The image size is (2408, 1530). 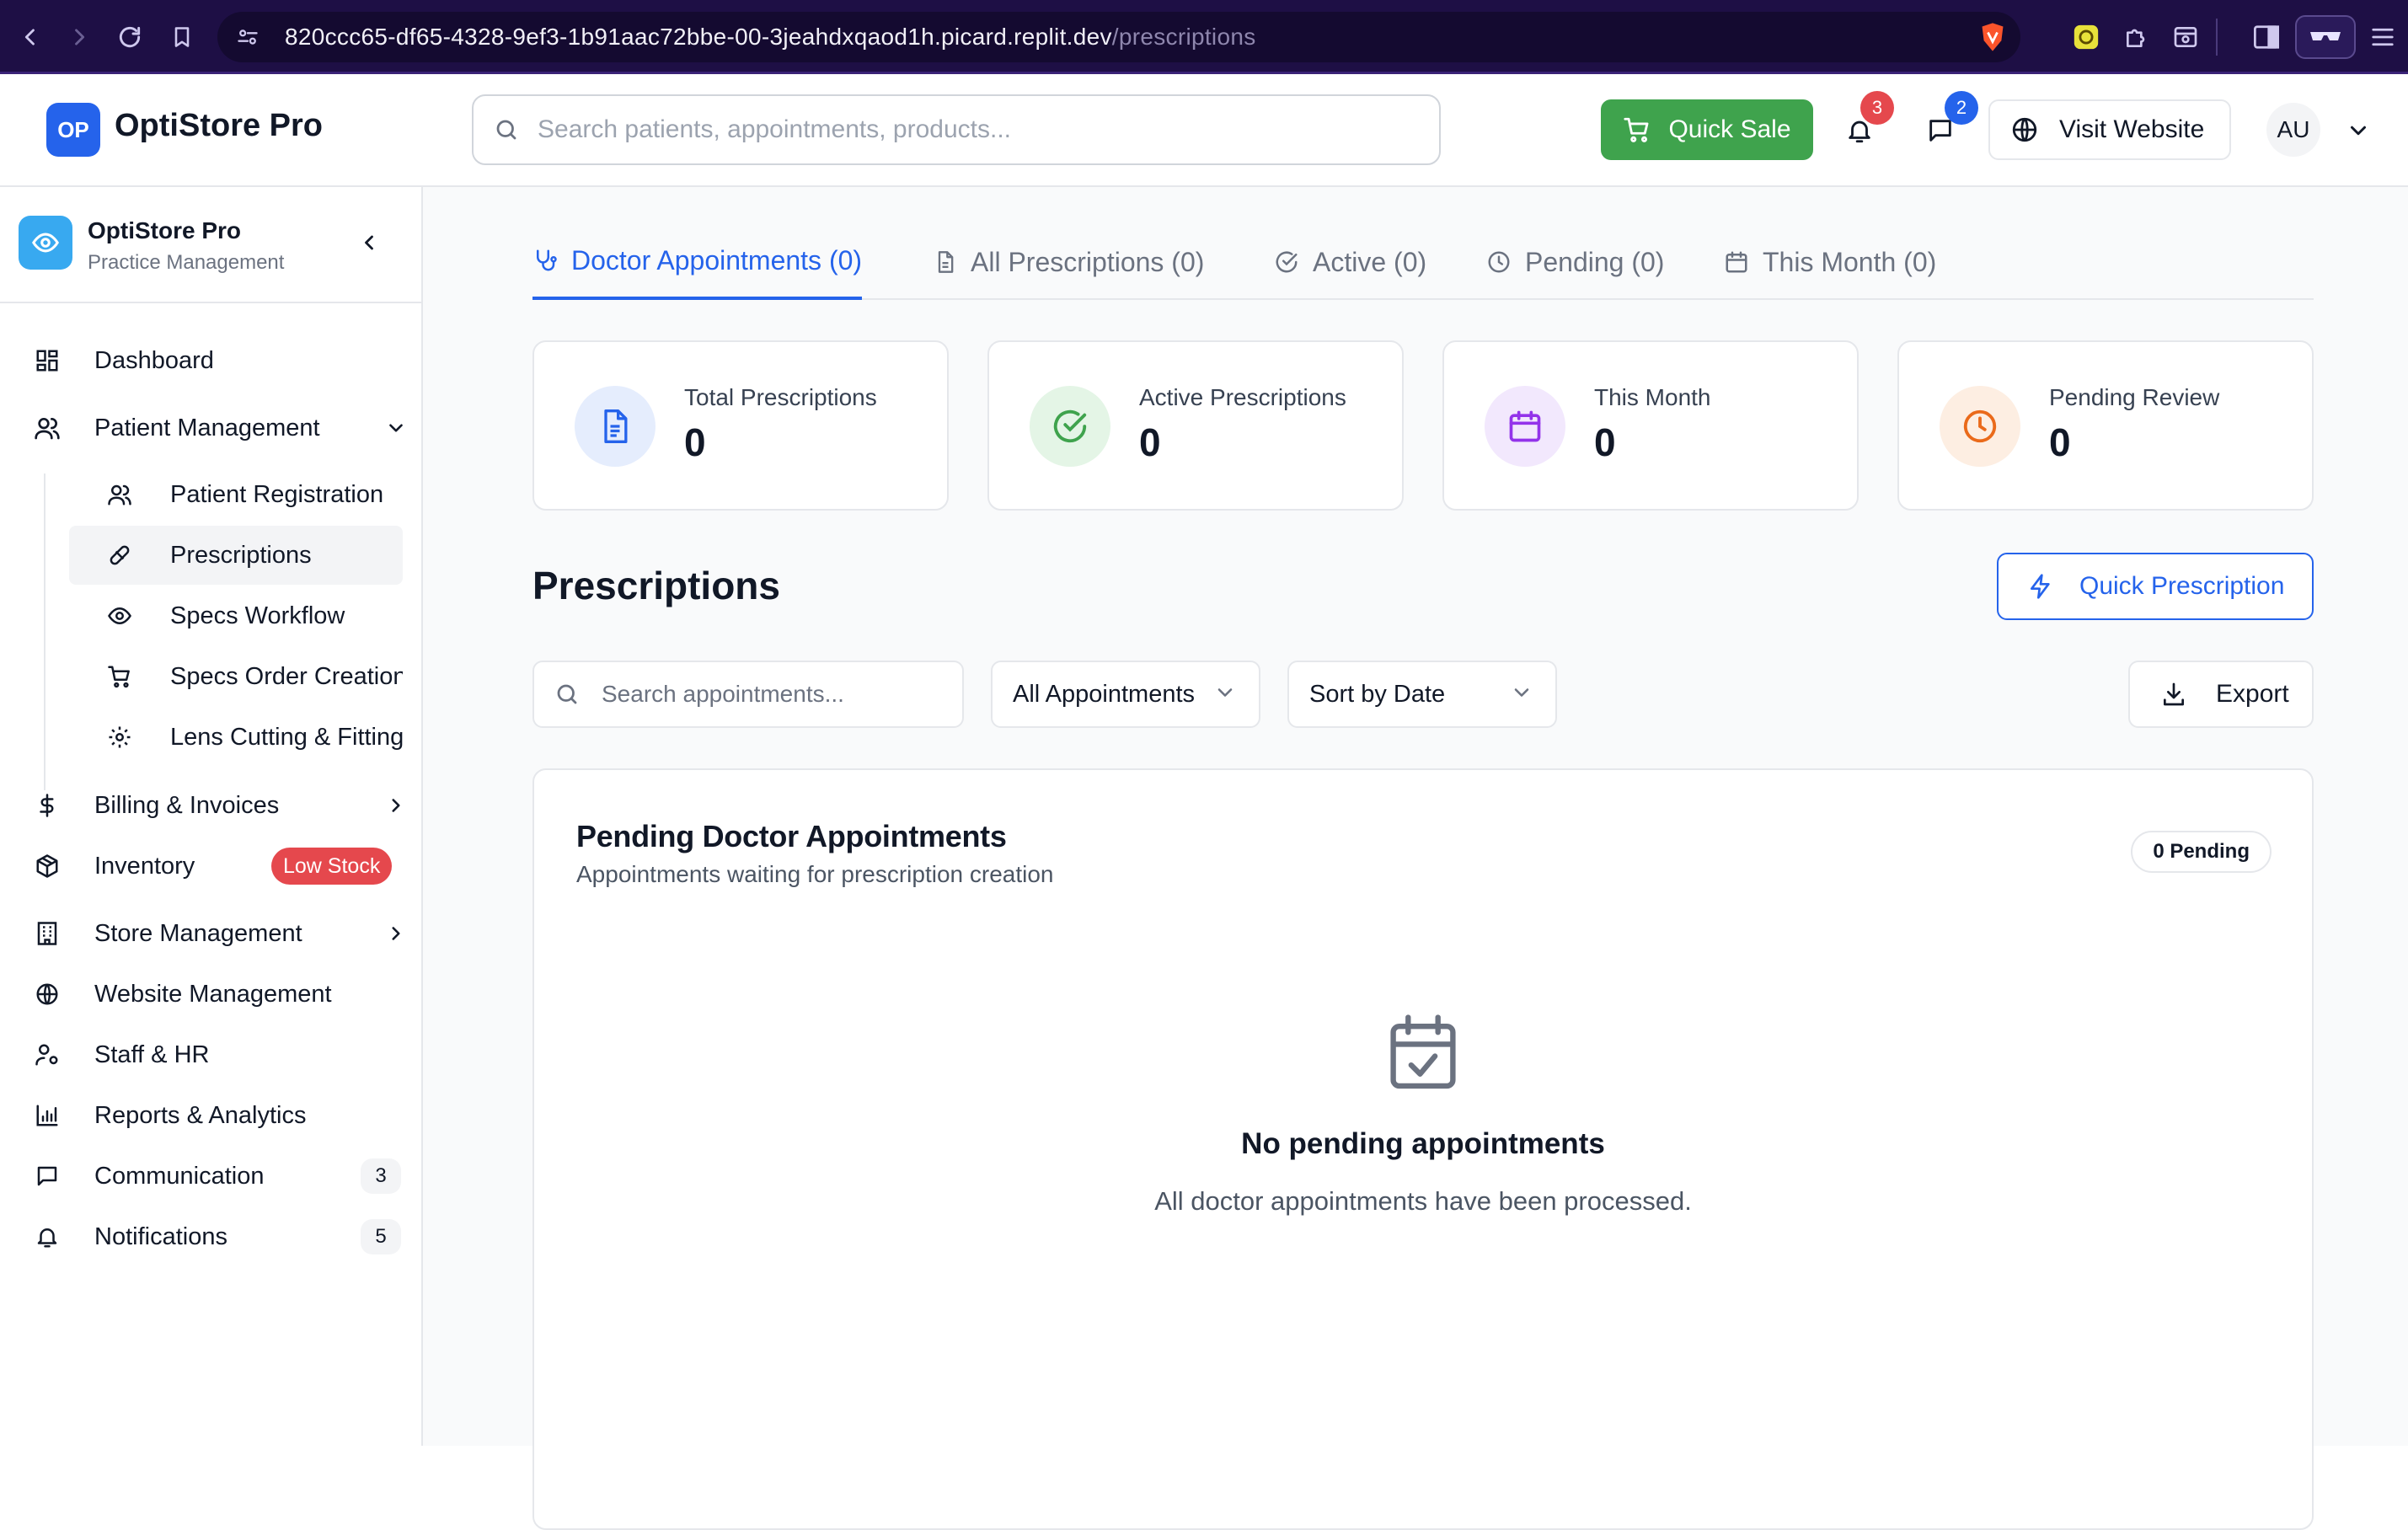 I want to click on stat-label: Pending Review, so click(x=2134, y=397).